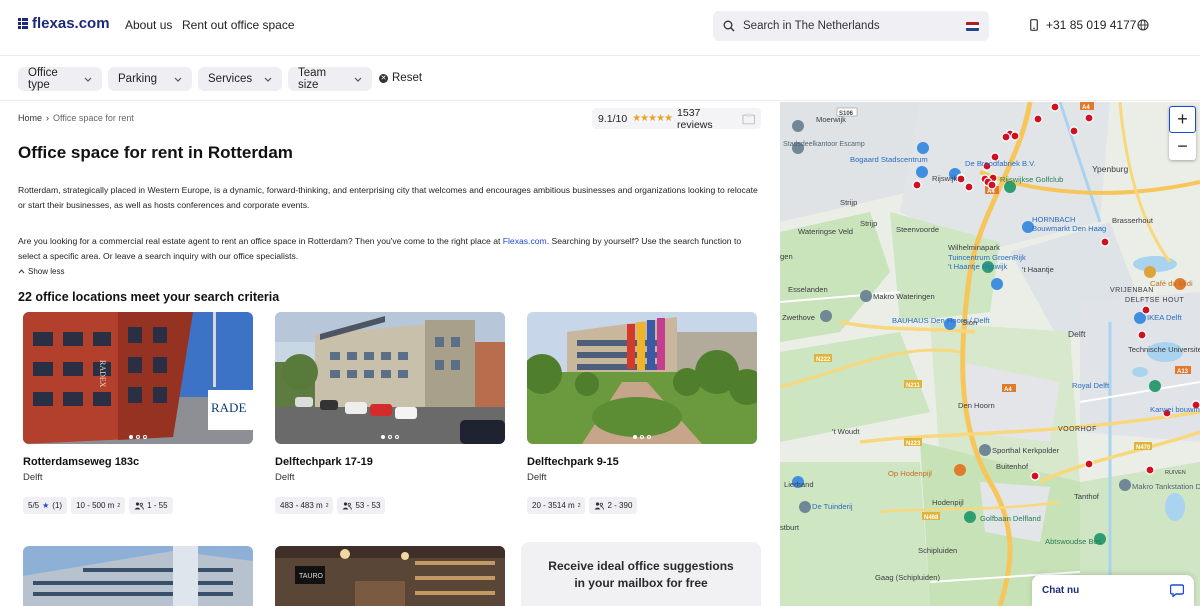  Describe the element at coordinates (642, 462) in the screenshot. I see `office-name: Delftechpark 9-15` at that location.